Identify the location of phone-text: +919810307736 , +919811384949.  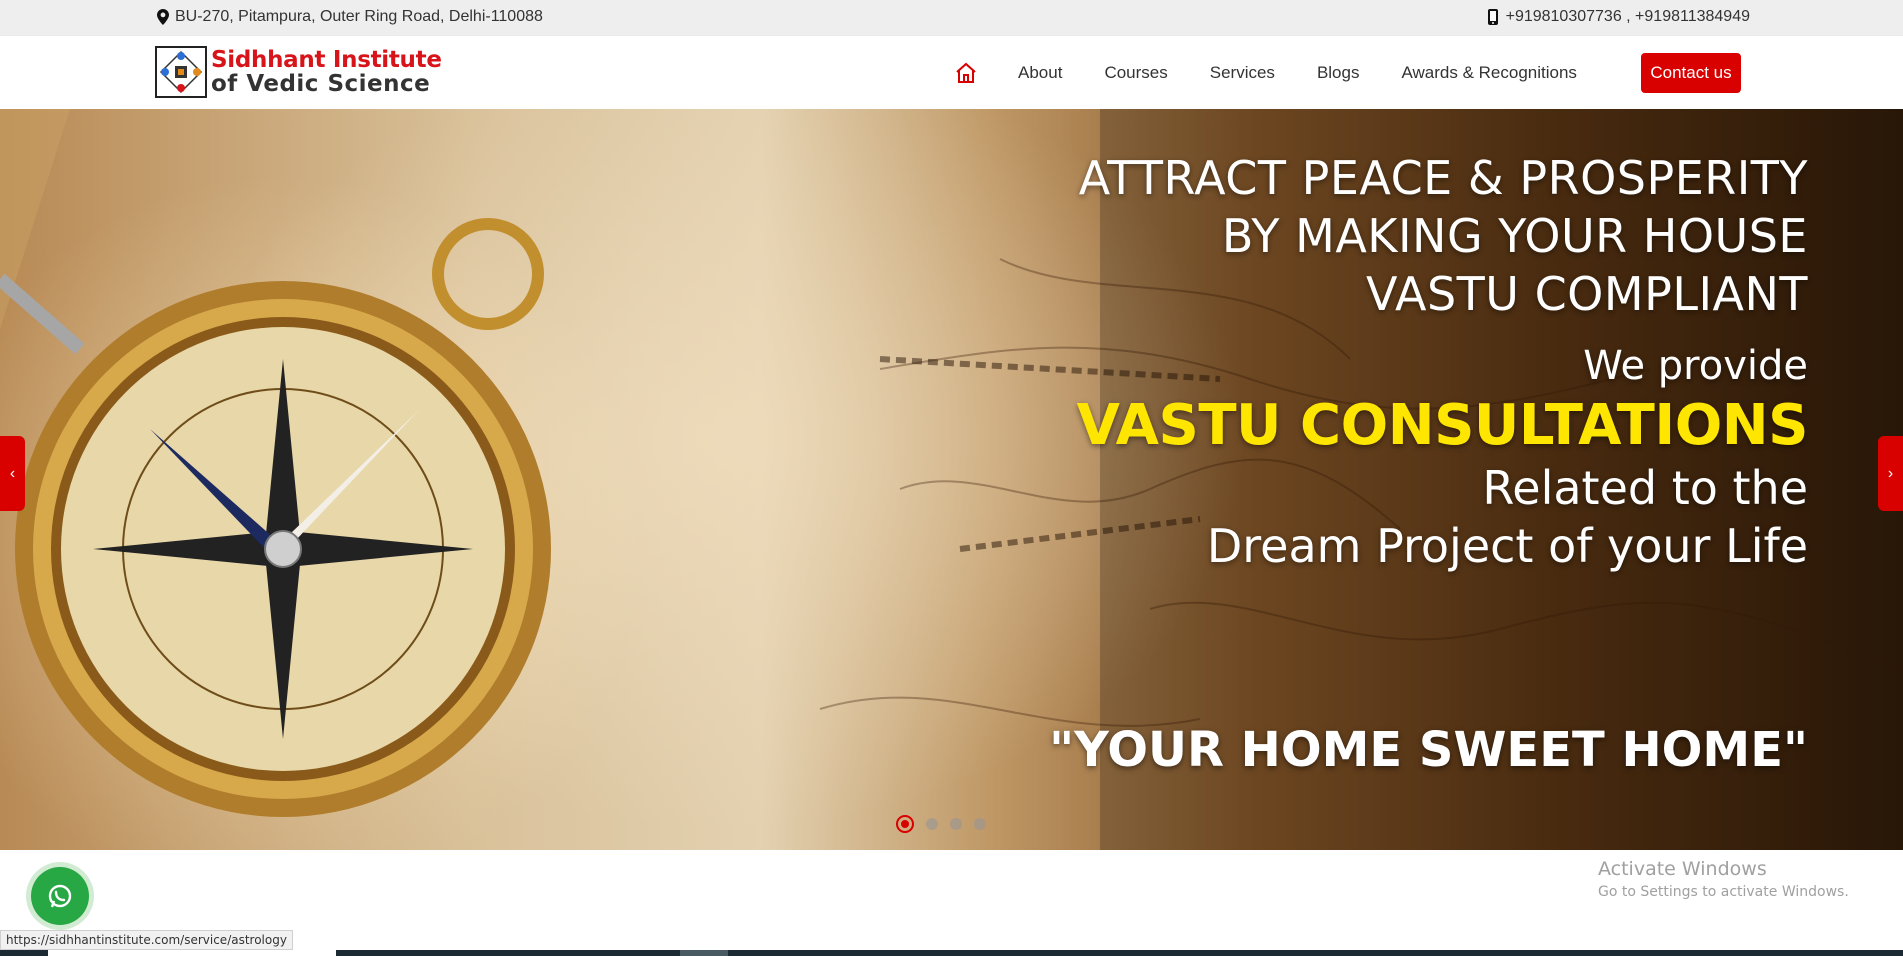
(1628, 17).